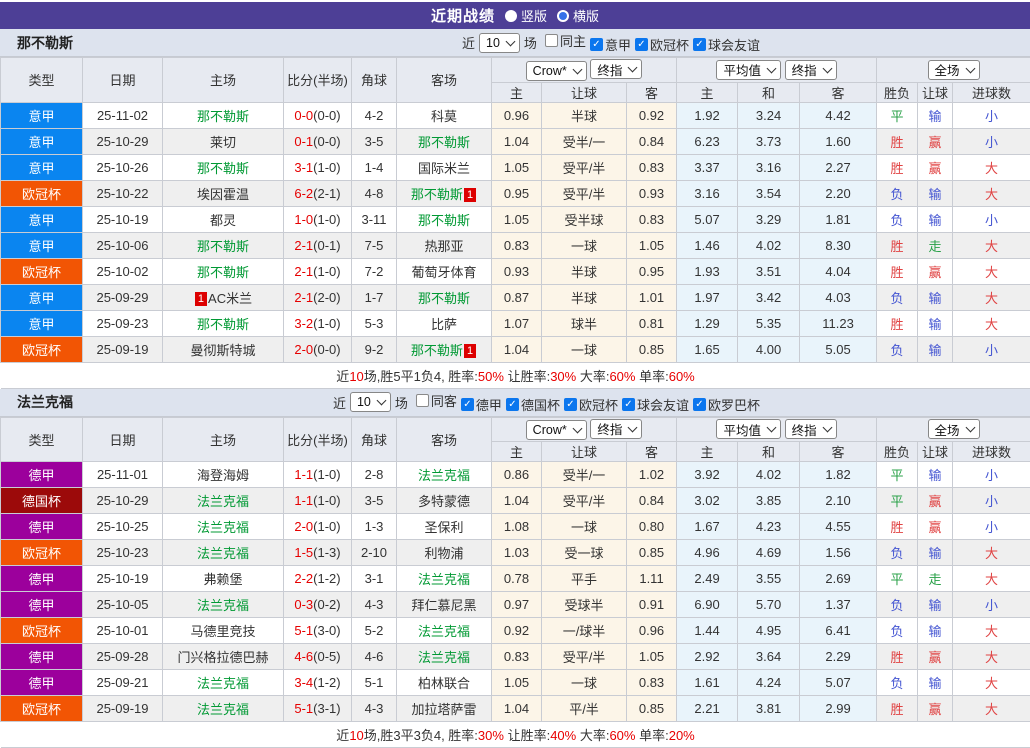 This screenshot has height=748, width=1030. Describe the element at coordinates (769, 141) in the screenshot. I see `avg-draw: 3.73` at that location.